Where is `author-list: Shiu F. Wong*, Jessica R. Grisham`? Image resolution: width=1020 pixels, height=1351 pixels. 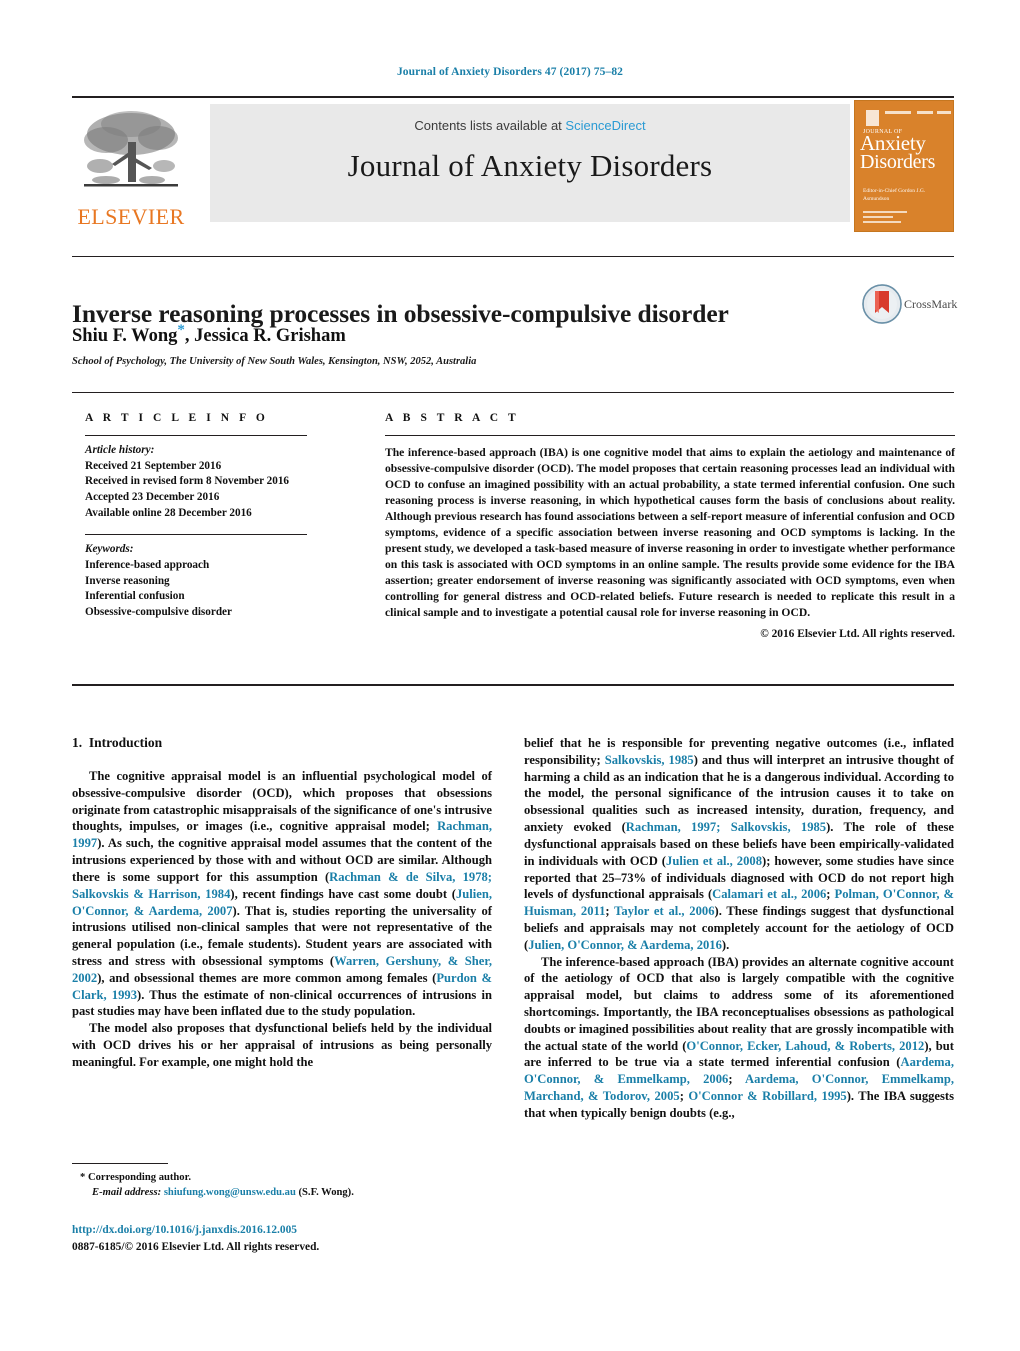
author-list: Shiu F. Wong*, Jessica R. Grisham is located at coordinates (452, 334).